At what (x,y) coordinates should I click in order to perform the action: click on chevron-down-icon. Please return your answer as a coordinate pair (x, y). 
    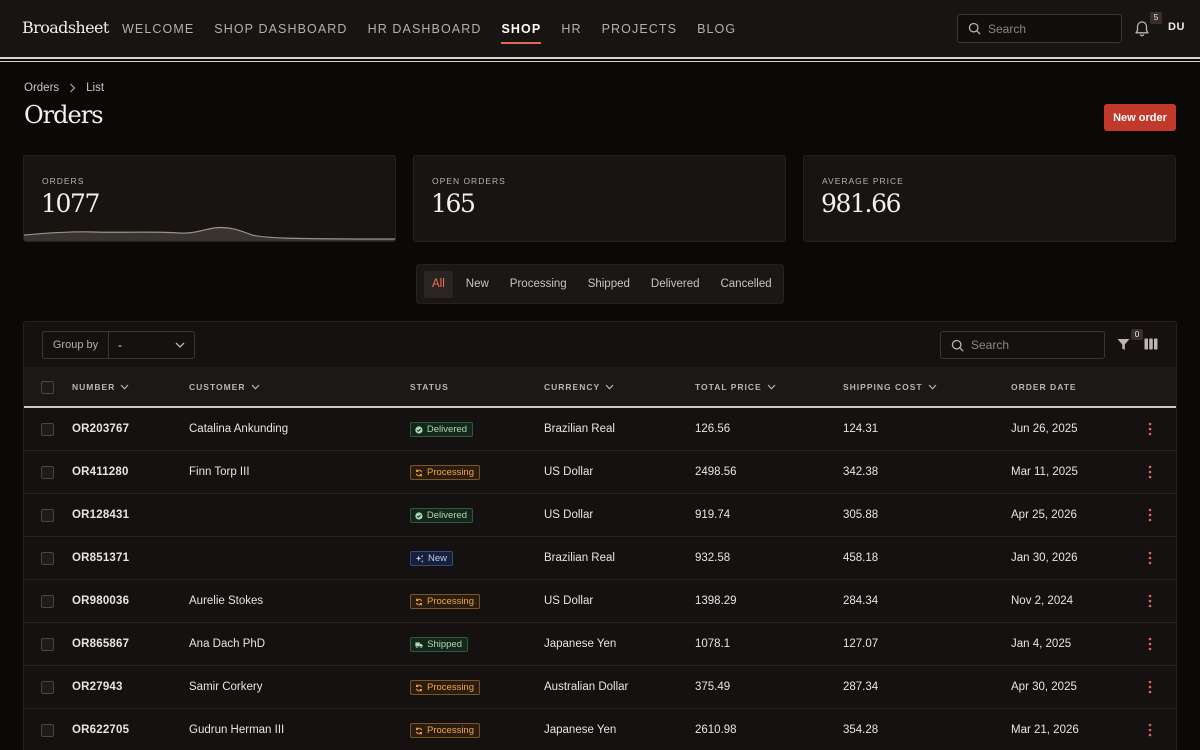
    Looking at the image, I should click on (124, 387).